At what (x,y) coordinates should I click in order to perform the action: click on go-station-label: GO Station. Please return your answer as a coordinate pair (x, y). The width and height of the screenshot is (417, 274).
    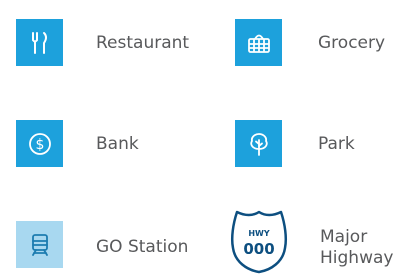
    Looking at the image, I should click on (142, 247).